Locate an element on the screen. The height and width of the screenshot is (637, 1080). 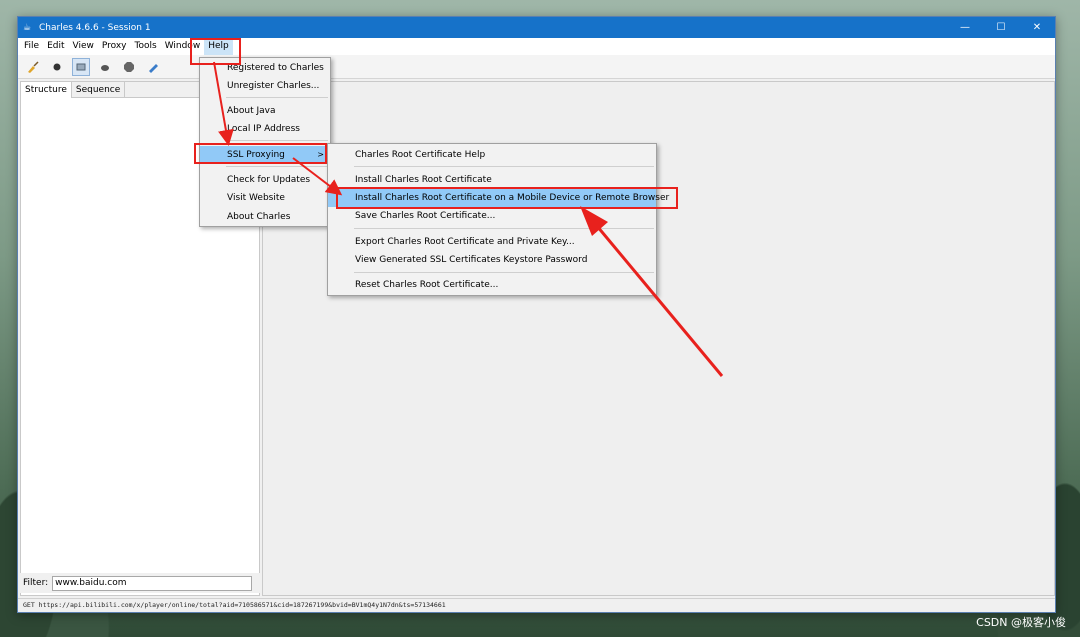
watermark: CSDN @极客小俊 is located at coordinates (1021, 622).